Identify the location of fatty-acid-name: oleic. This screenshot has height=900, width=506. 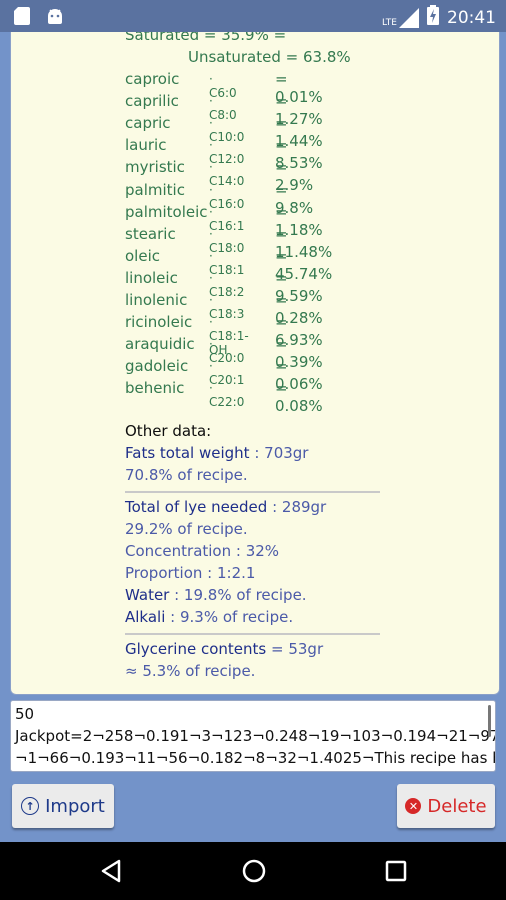
(142, 255).